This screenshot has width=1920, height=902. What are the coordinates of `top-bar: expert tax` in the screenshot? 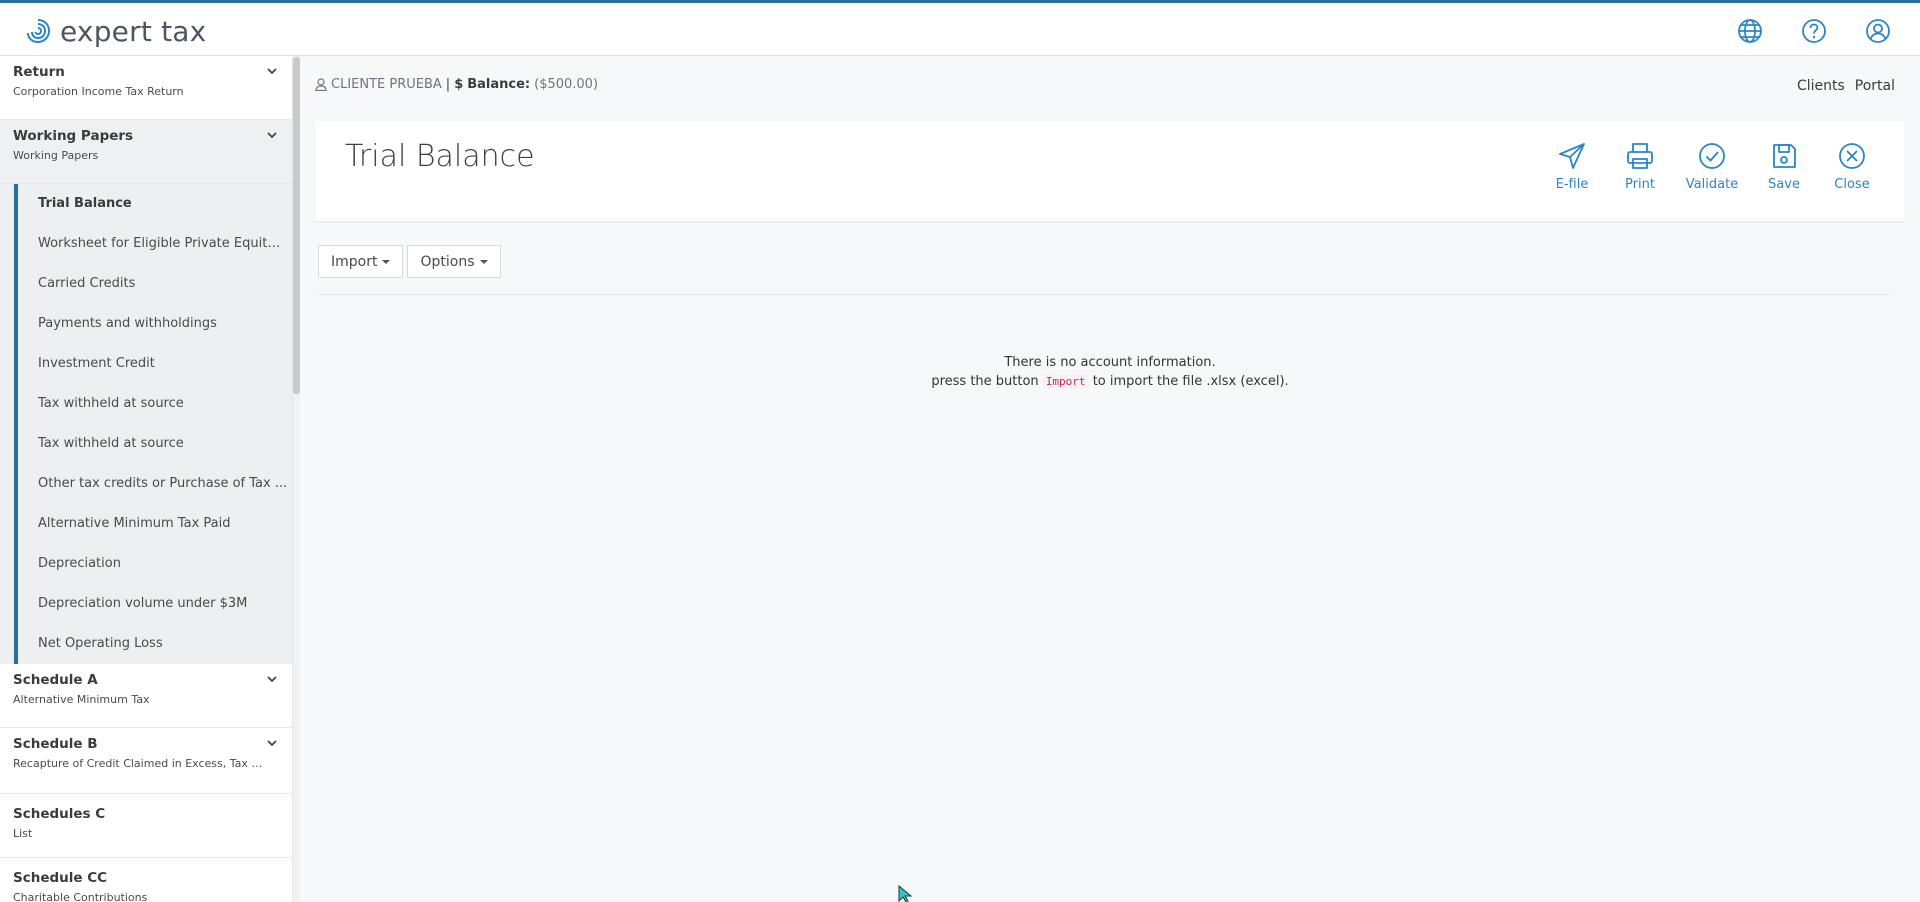 It's located at (960, 28).